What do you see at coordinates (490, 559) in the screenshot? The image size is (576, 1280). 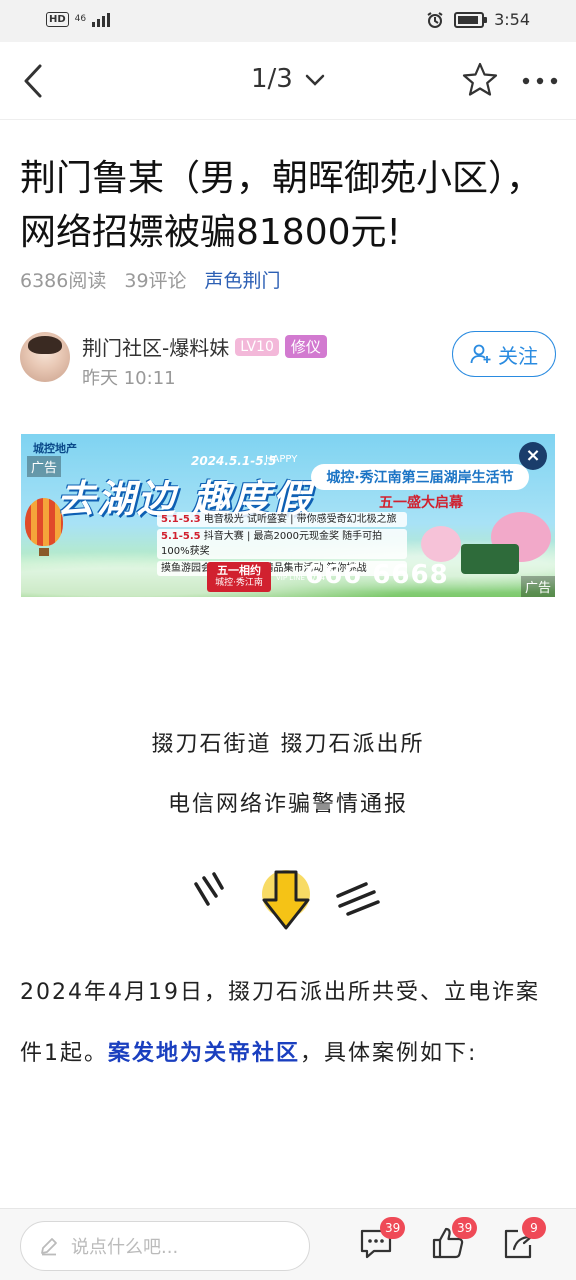 I see `vehicle-image` at bounding box center [490, 559].